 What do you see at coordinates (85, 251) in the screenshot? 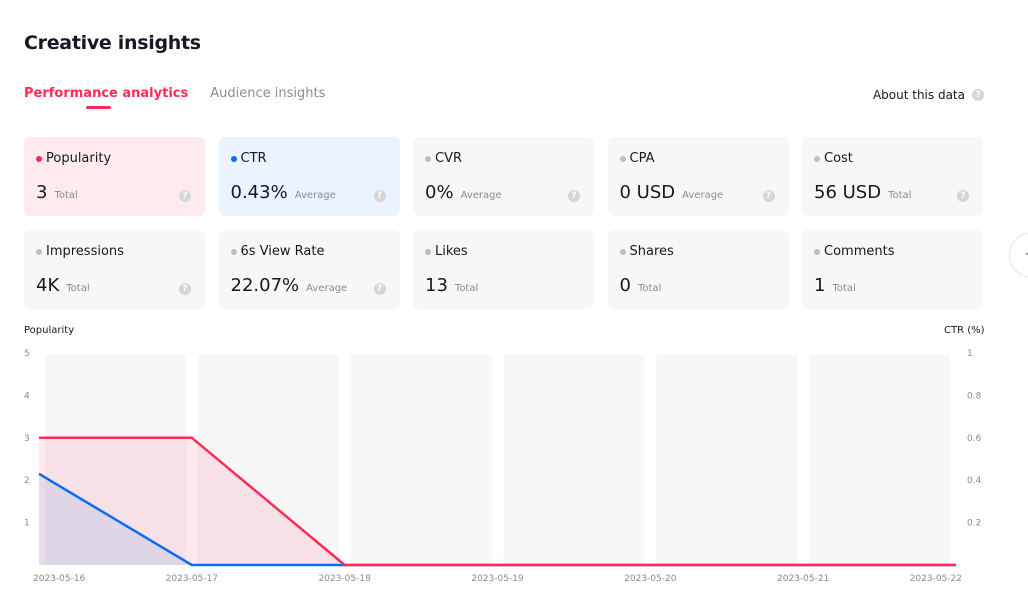
I see `metric-name: Impressions` at bounding box center [85, 251].